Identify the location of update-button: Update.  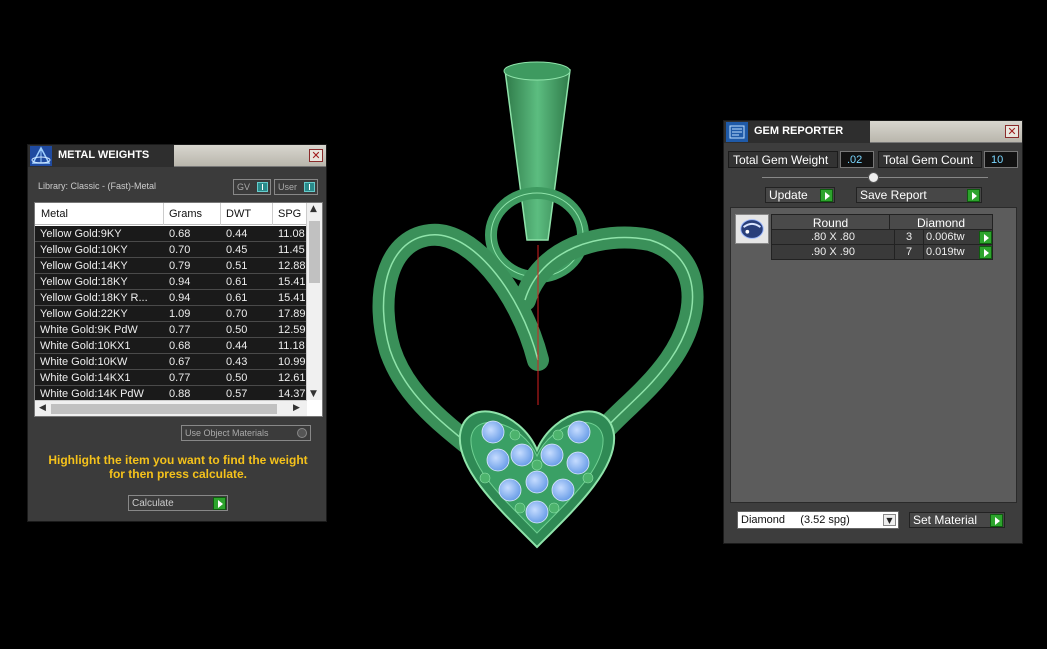
(800, 195).